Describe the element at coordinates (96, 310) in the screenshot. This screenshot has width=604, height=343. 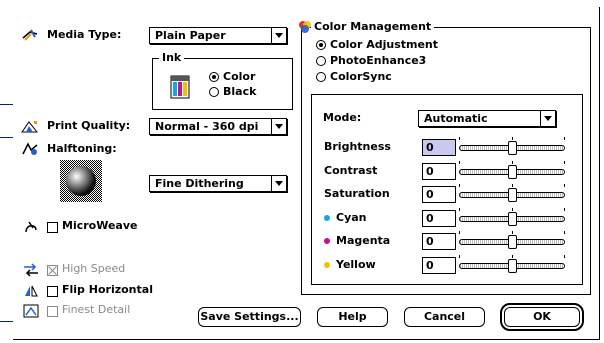
I see `finest-detail-label: Finest Detail` at that location.